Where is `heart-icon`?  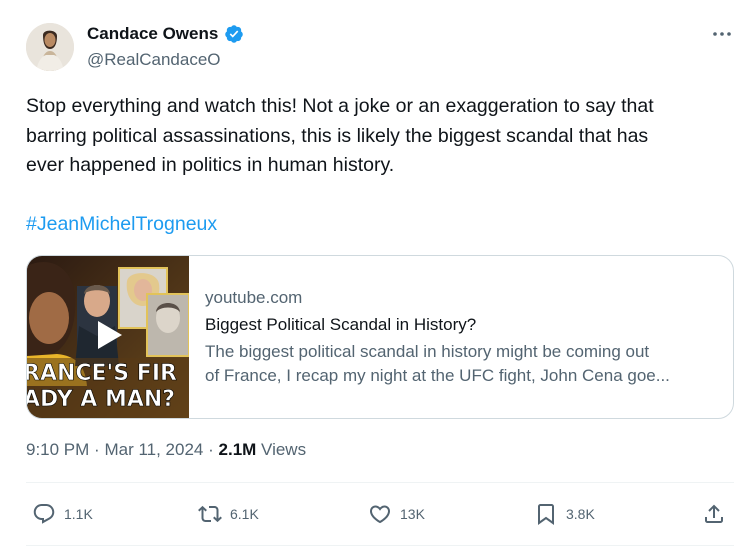
heart-icon is located at coordinates (380, 514).